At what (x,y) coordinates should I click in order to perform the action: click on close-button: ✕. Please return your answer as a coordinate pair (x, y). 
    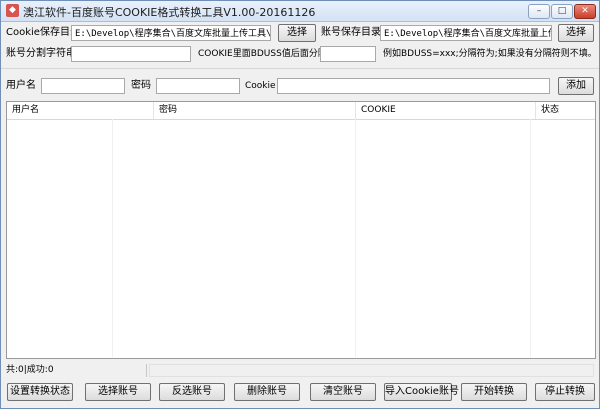
    Looking at the image, I should click on (585, 11).